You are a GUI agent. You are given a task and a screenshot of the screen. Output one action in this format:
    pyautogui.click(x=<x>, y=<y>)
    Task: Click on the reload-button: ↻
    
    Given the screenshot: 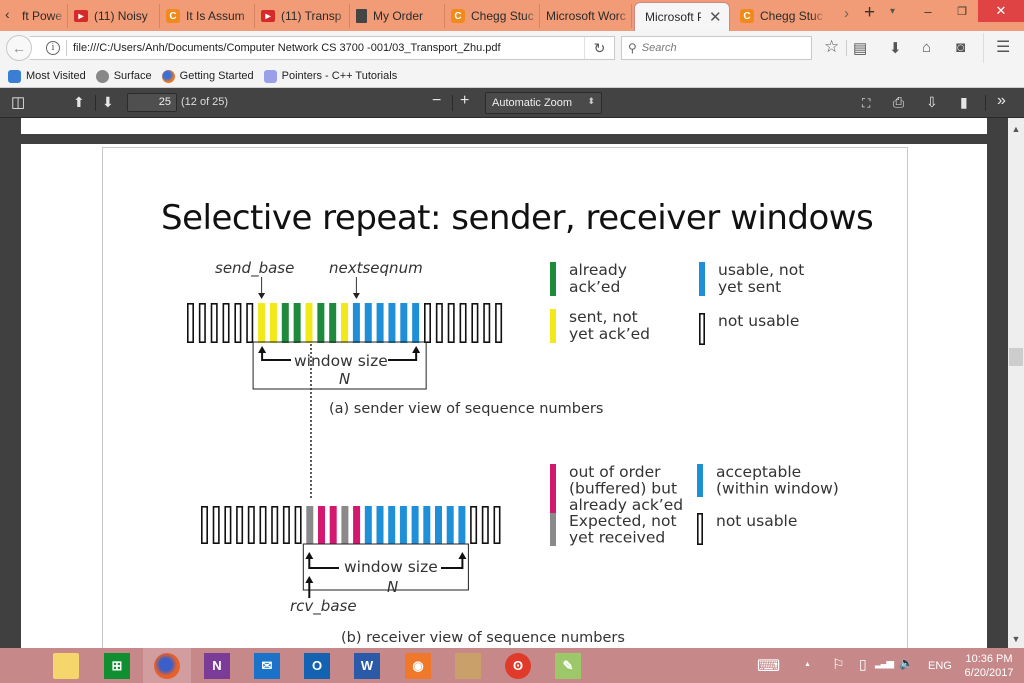 What is the action you would take?
    pyautogui.click(x=599, y=48)
    